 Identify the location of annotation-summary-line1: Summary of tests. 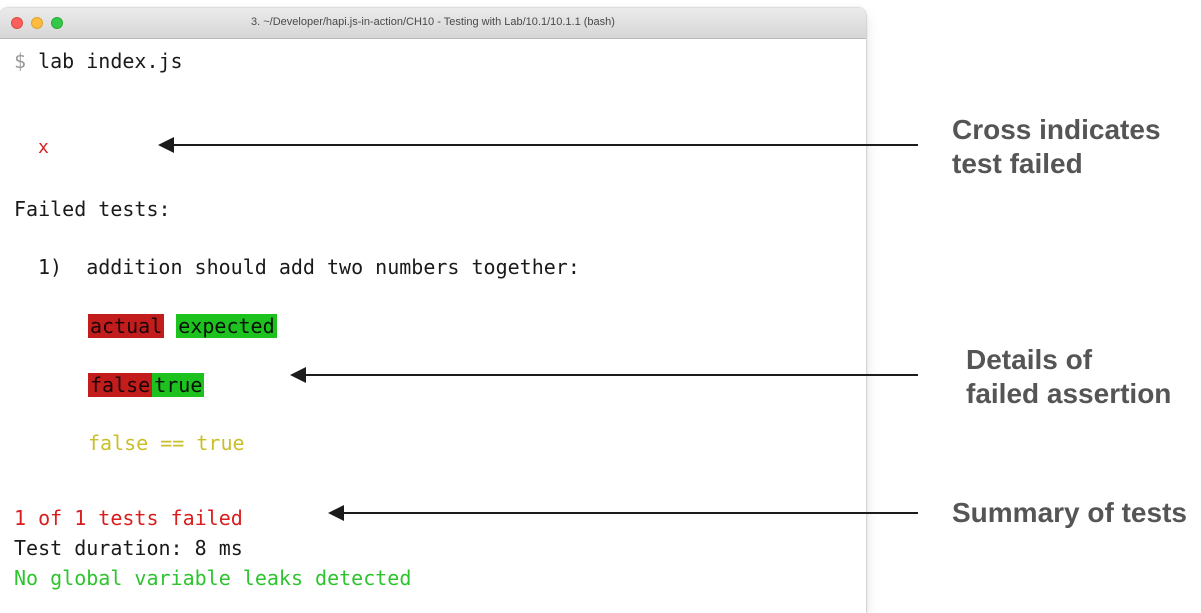
(1069, 512).